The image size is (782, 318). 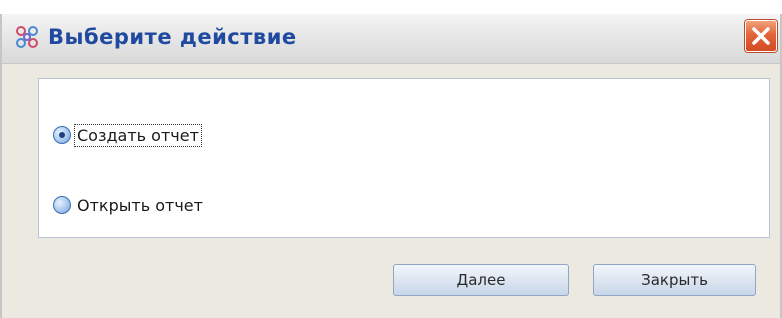 I want to click on close-button: Закрыть, so click(x=674, y=280).